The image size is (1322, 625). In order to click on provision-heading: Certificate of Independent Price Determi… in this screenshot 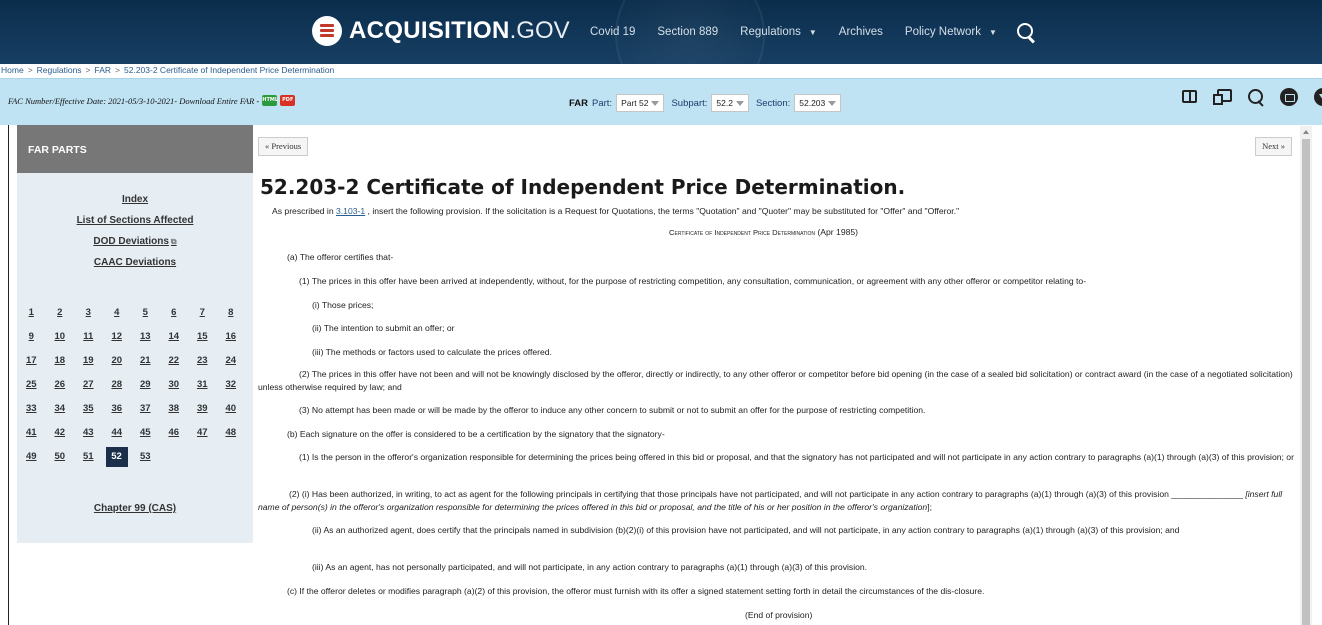, I will do `click(763, 233)`.